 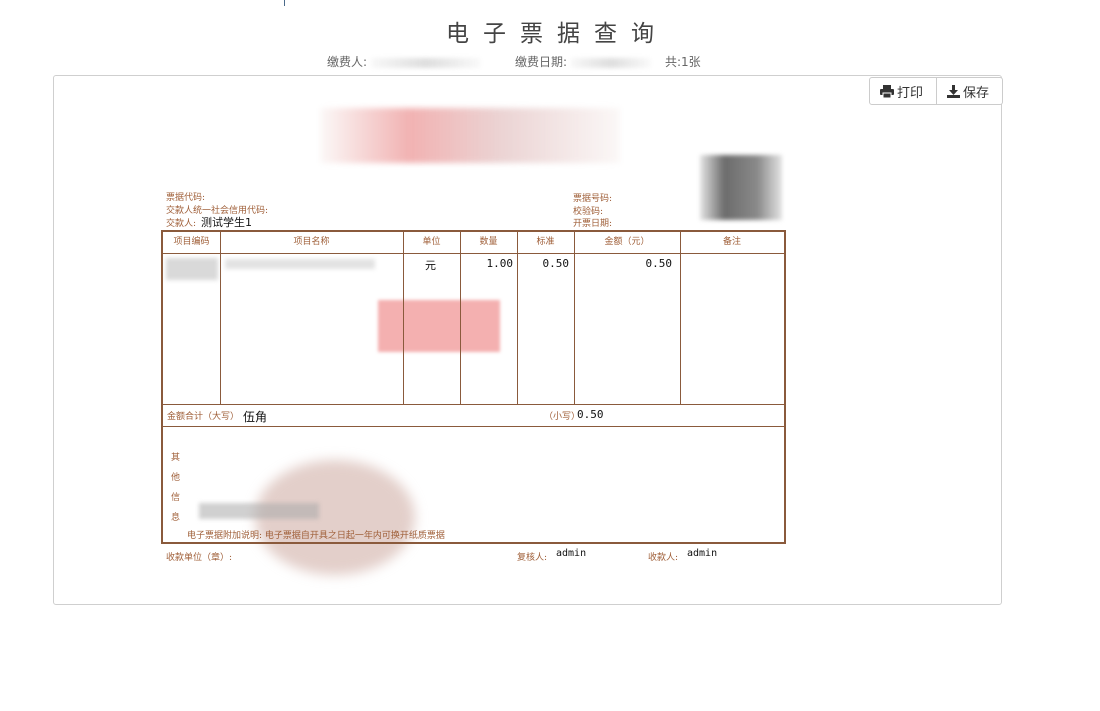 What do you see at coordinates (176, 498) in the screenshot?
I see `other-info-char: 信` at bounding box center [176, 498].